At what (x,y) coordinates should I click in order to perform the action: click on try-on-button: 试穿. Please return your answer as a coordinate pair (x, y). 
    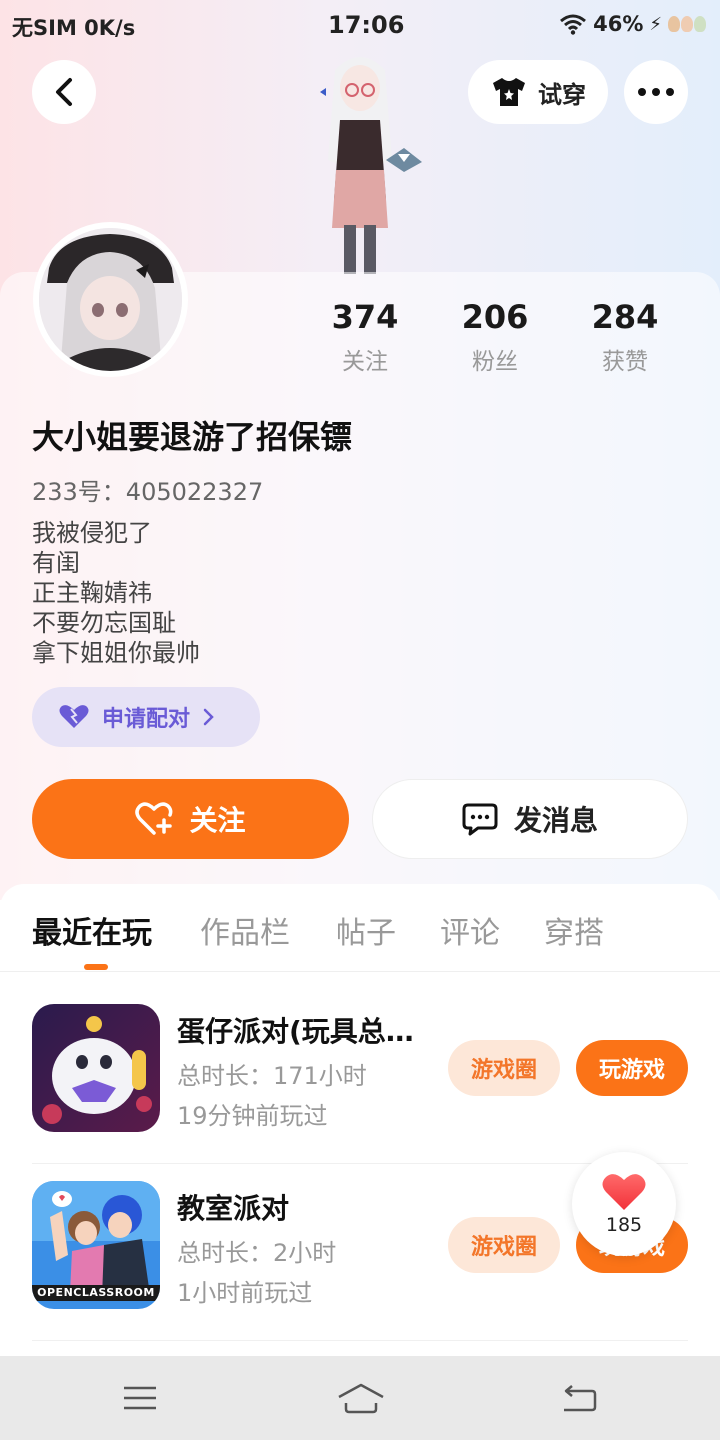
    Looking at the image, I should click on (538, 92).